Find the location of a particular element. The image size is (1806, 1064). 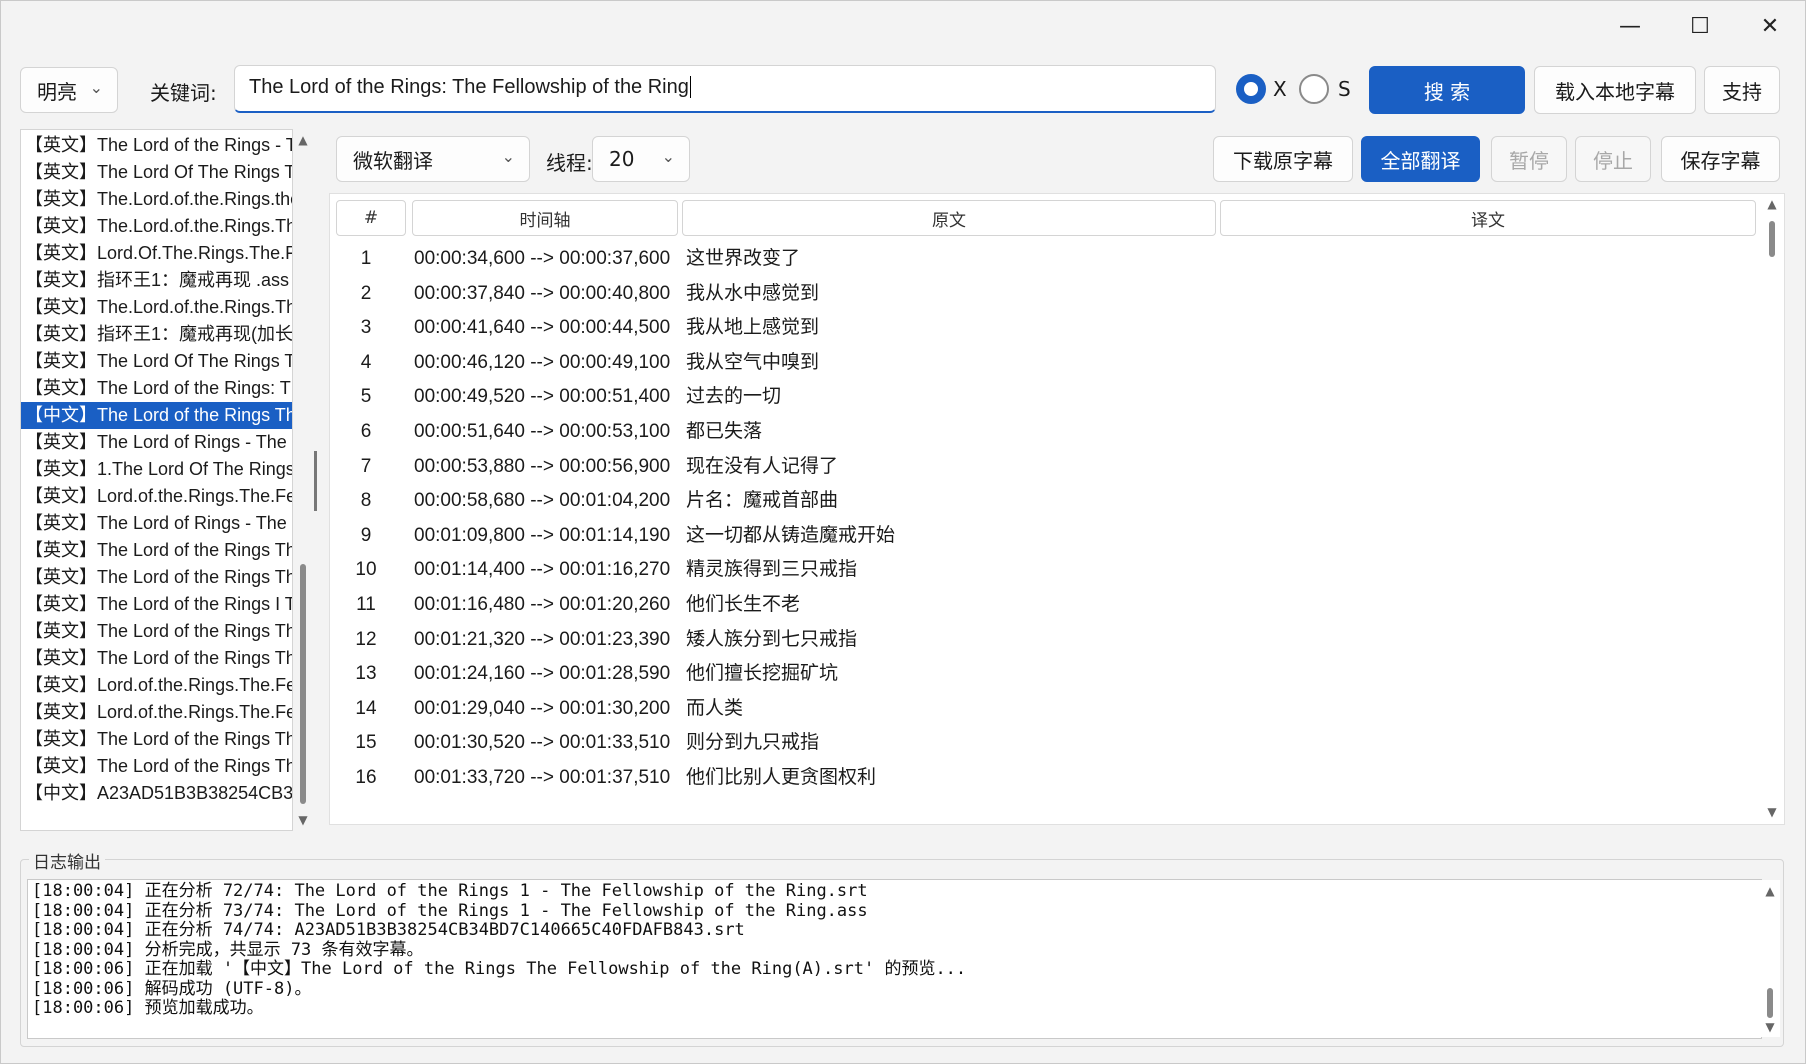

load-local-subtitle-button: 载入本地字幕 is located at coordinates (1615, 90).